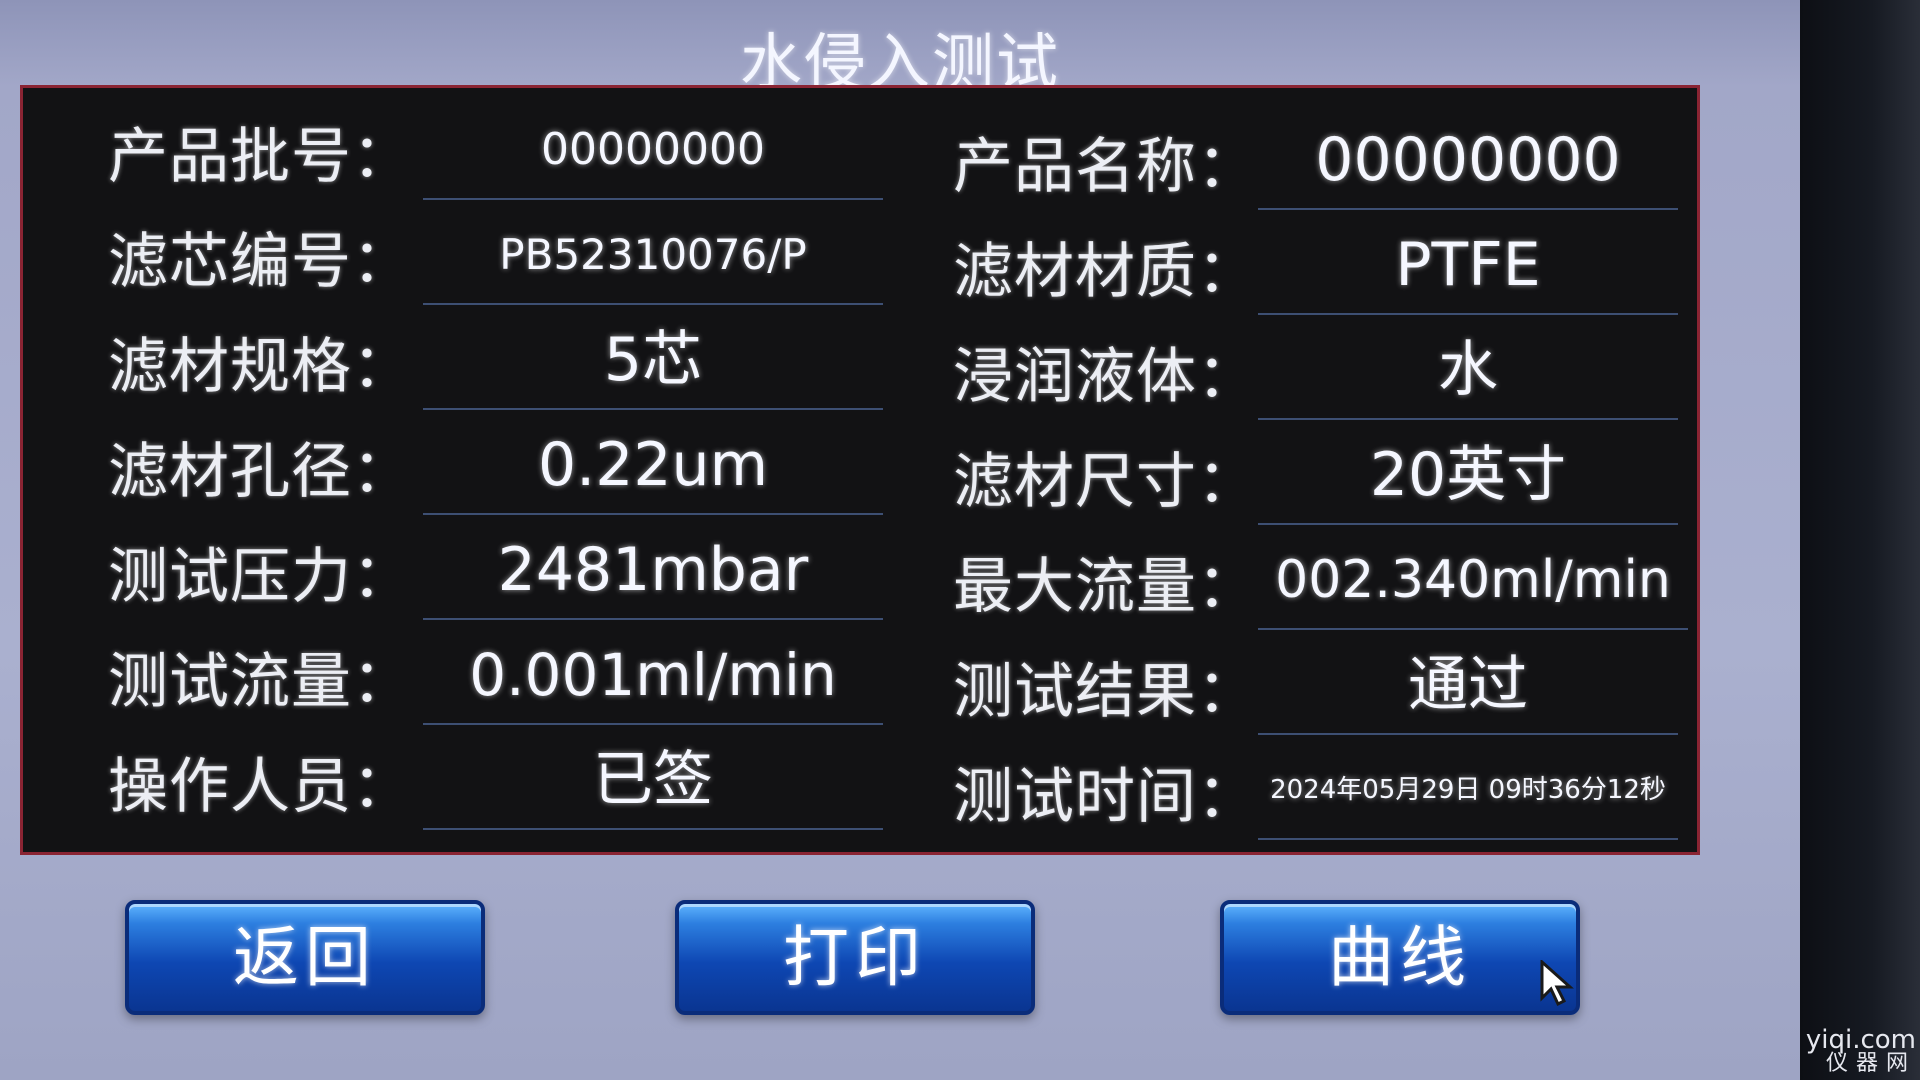  What do you see at coordinates (1400, 957) in the screenshot?
I see `curve-button: 曲线` at bounding box center [1400, 957].